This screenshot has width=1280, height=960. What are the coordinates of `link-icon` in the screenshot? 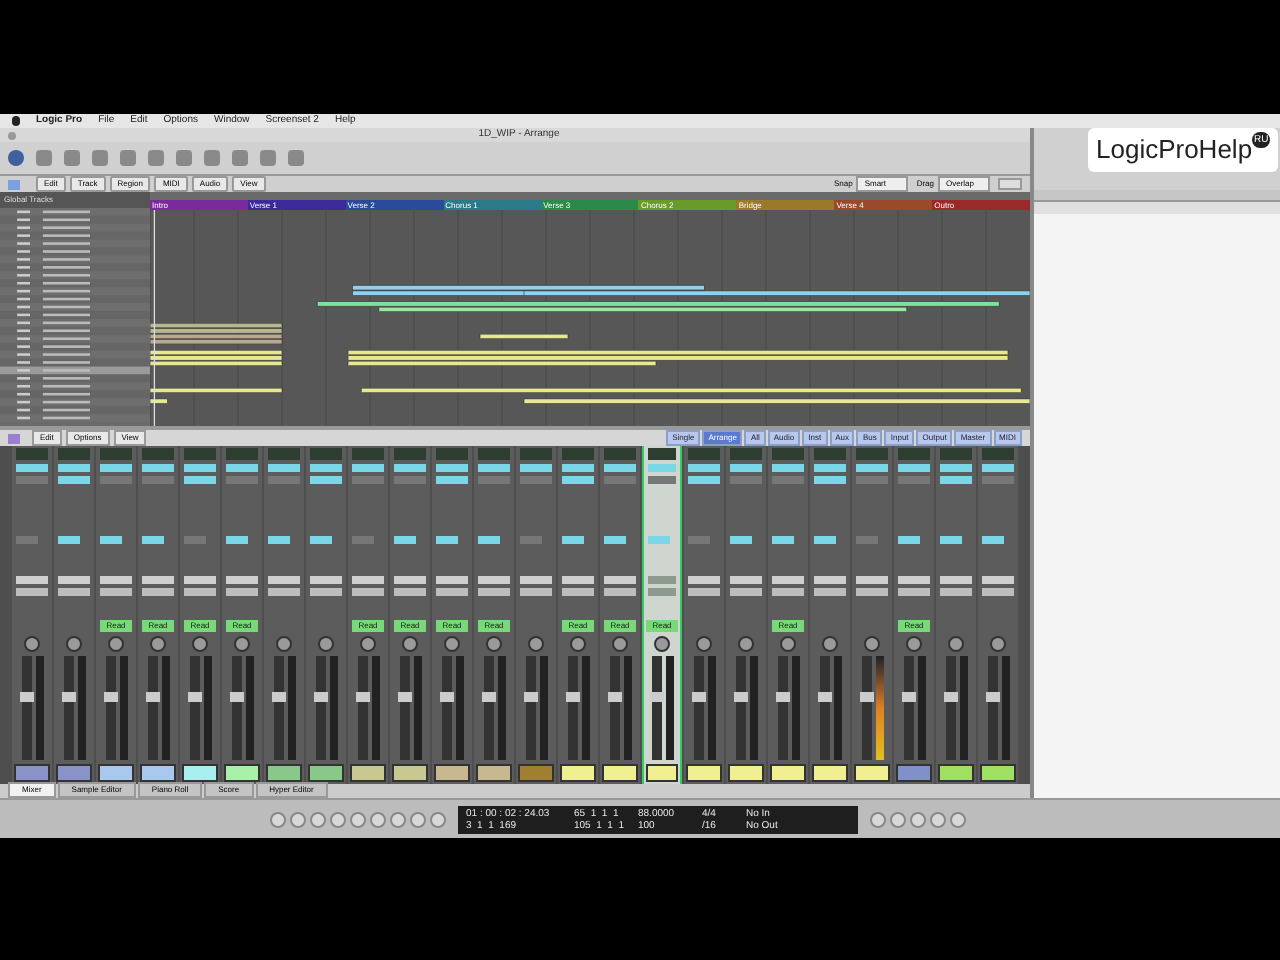 It's located at (14, 184).